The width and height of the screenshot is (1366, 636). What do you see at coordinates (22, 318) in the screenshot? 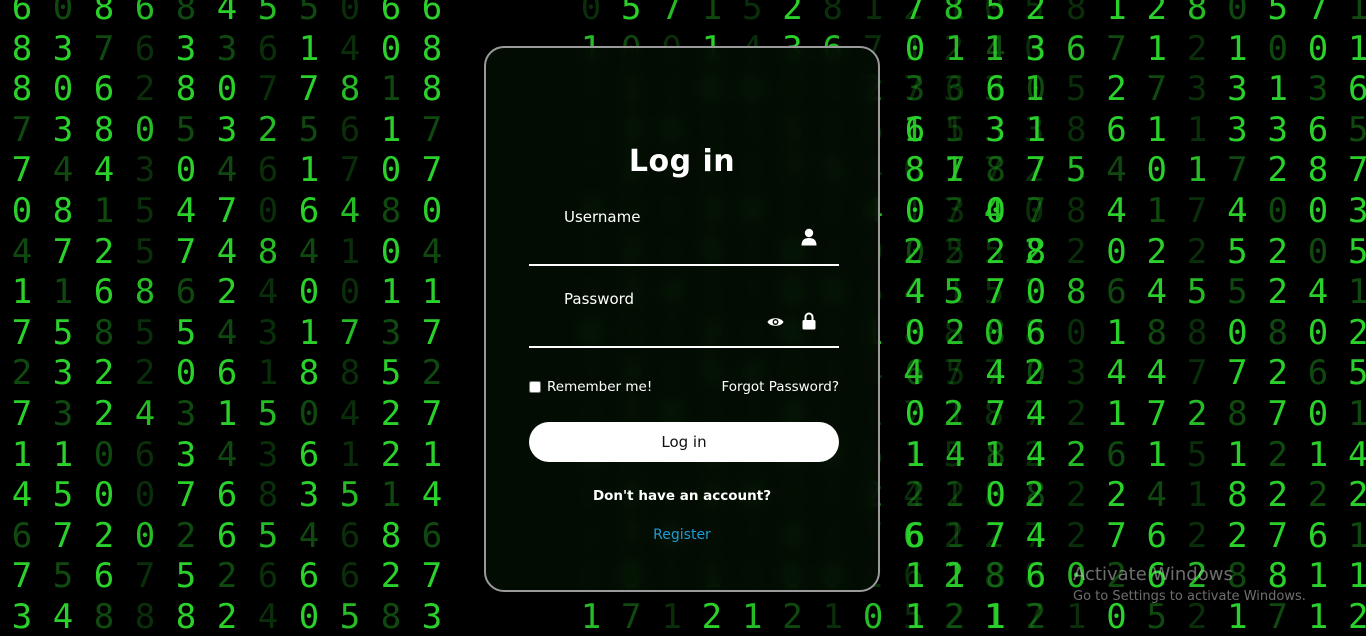
I see `matrix-column: 6887704172714673` at bounding box center [22, 318].